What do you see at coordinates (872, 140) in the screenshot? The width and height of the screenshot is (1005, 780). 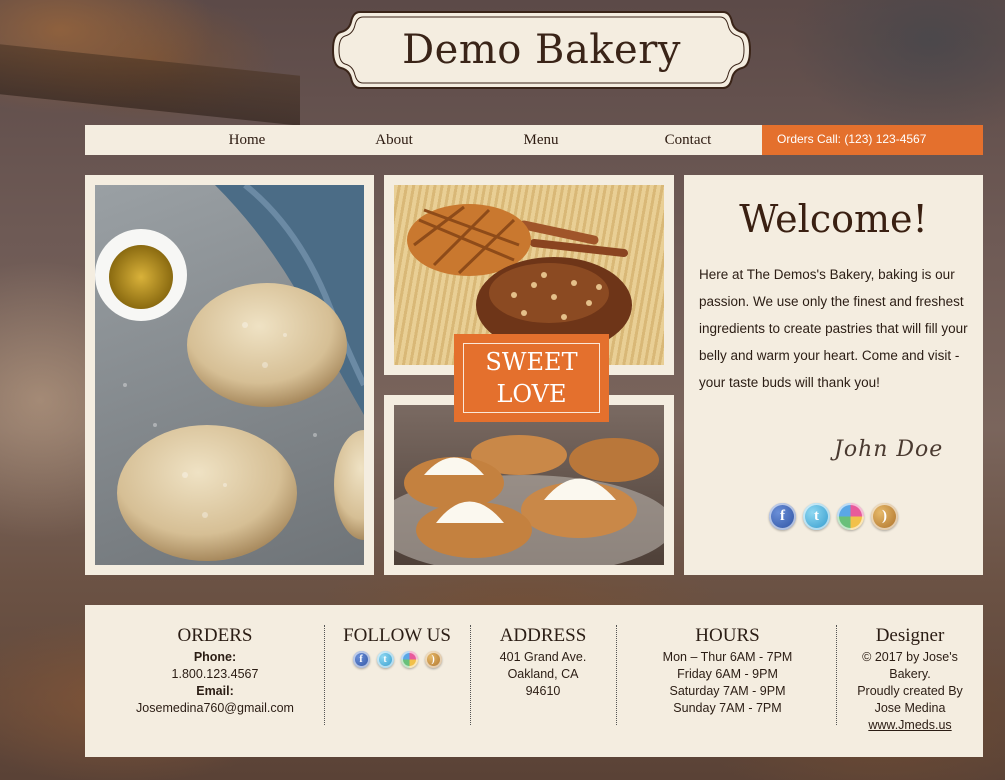 I see `orders-call-banner: Orders Call: (123) 123-4567` at bounding box center [872, 140].